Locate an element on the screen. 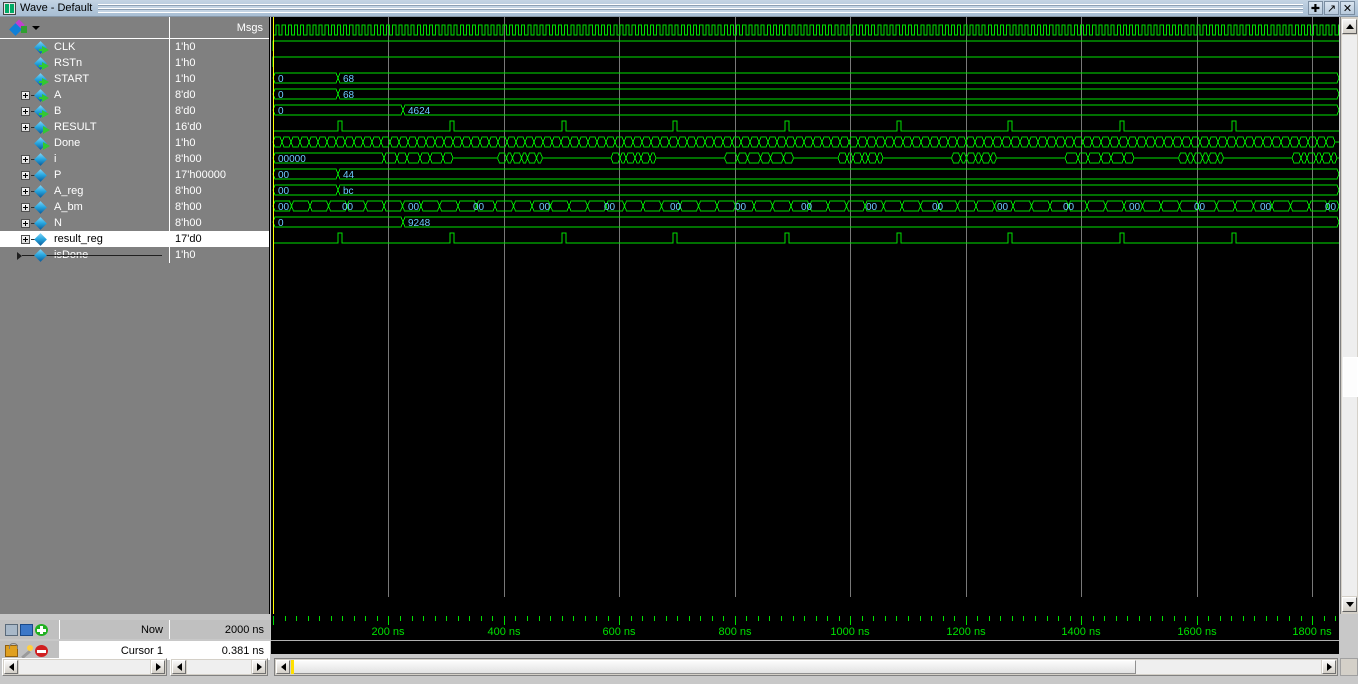  expand-N-icon is located at coordinates (25, 223).